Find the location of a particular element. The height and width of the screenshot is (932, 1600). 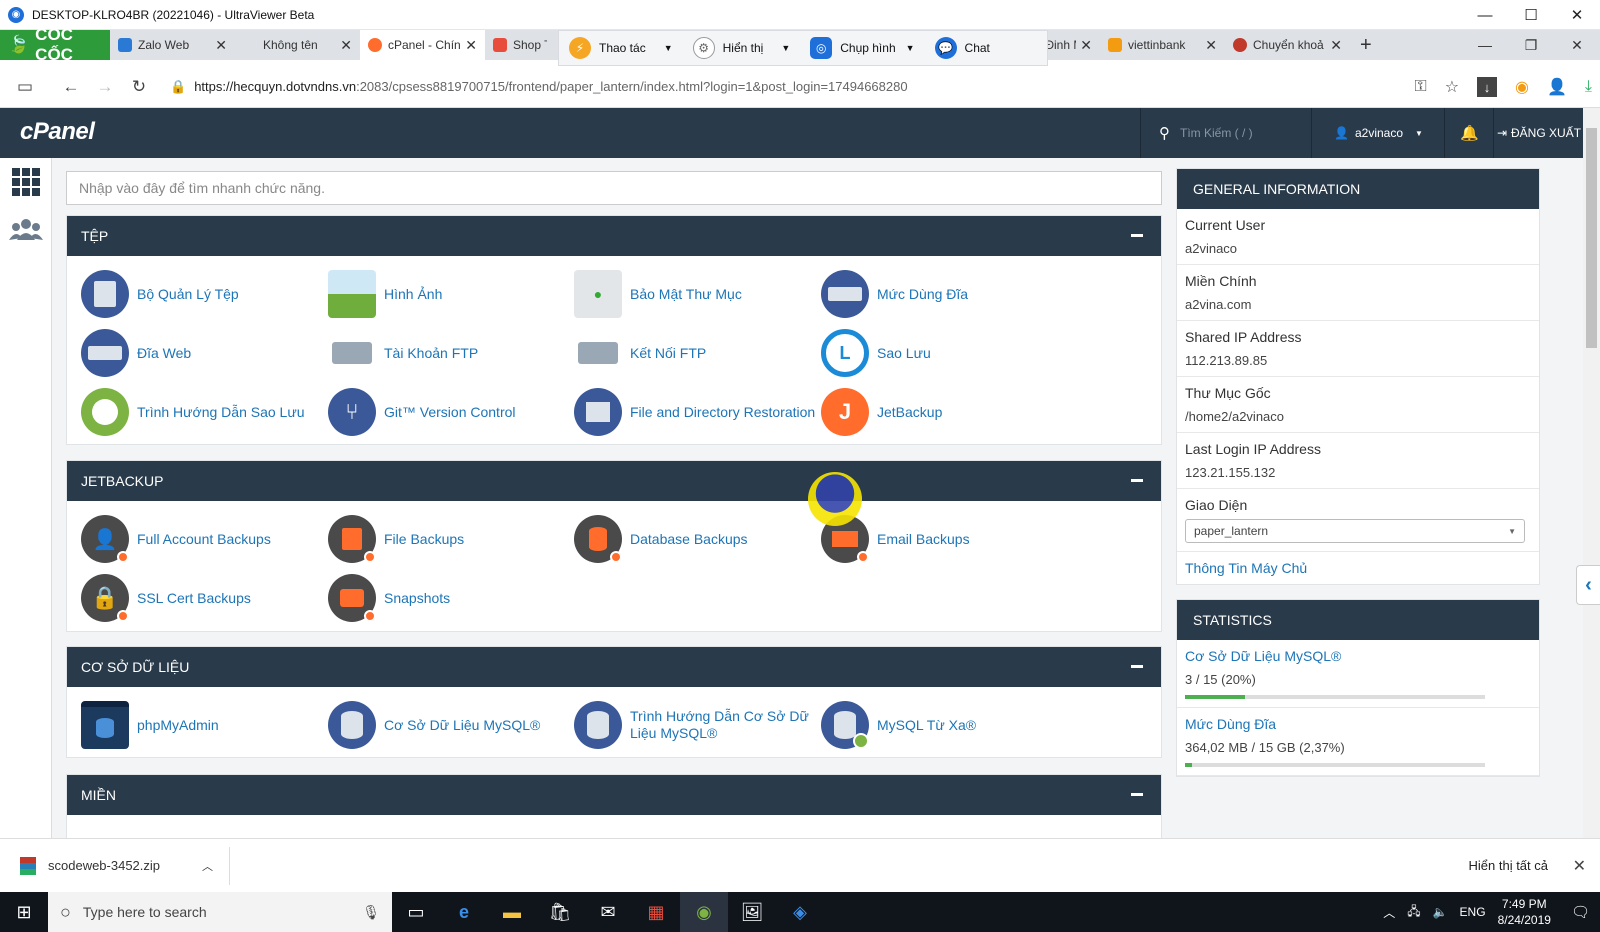

forward-button: → is located at coordinates (105, 87).